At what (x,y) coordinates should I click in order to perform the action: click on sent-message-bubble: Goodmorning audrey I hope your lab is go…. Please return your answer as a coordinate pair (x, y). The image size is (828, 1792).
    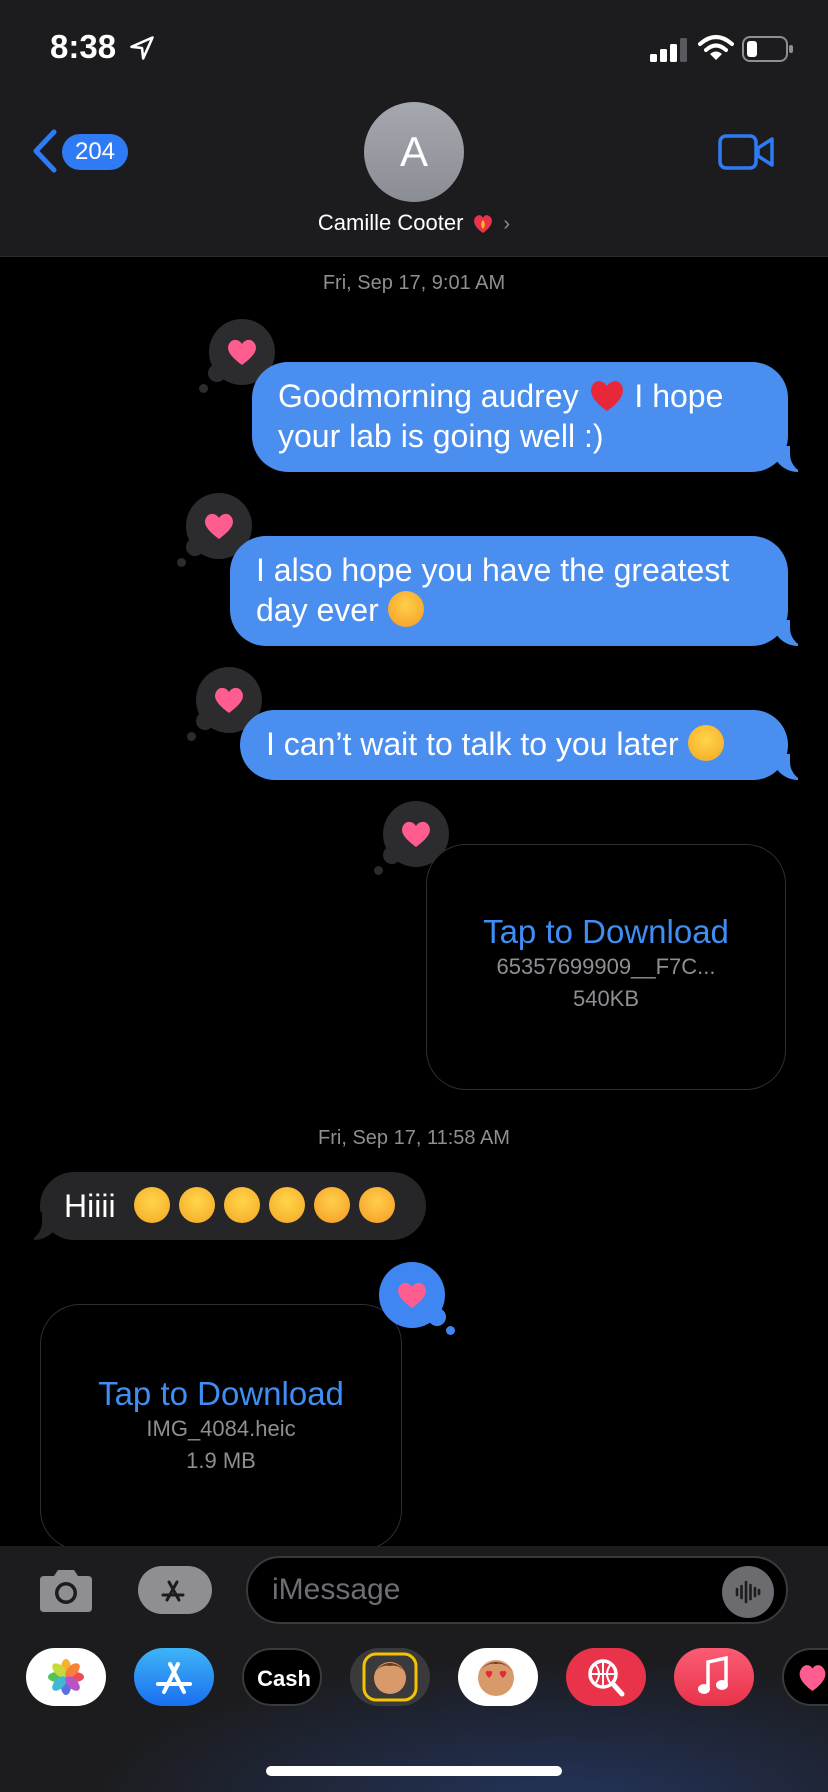
    Looking at the image, I should click on (520, 417).